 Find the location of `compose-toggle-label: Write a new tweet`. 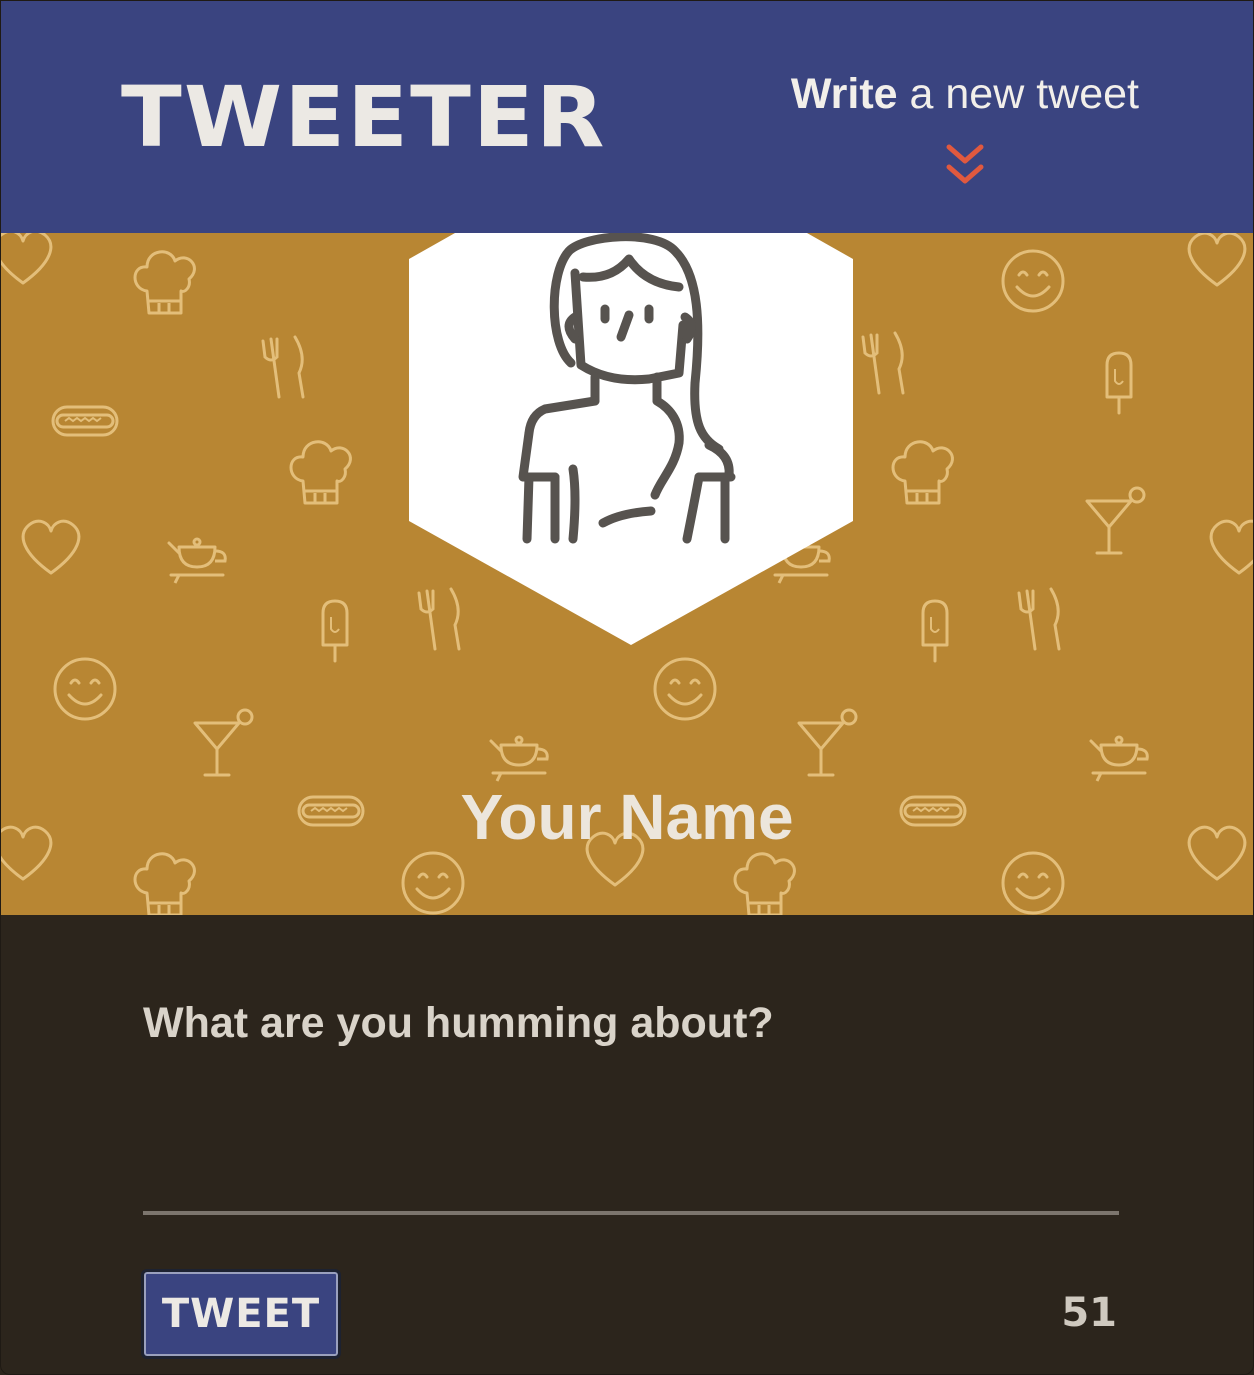

compose-toggle-label: Write a new tweet is located at coordinates (965, 94).